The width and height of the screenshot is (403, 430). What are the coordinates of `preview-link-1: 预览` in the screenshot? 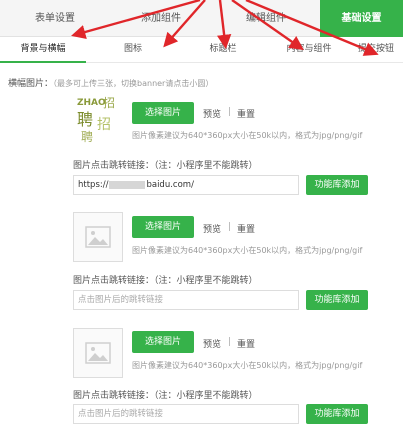 It's located at (212, 113).